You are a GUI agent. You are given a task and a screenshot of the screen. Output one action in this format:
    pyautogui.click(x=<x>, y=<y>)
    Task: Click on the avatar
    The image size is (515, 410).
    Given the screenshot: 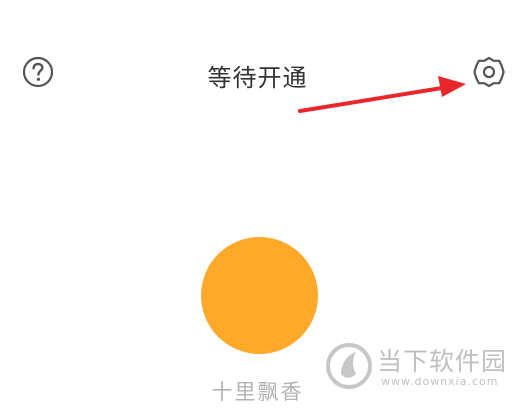 What is the action you would take?
    pyautogui.click(x=259, y=295)
    